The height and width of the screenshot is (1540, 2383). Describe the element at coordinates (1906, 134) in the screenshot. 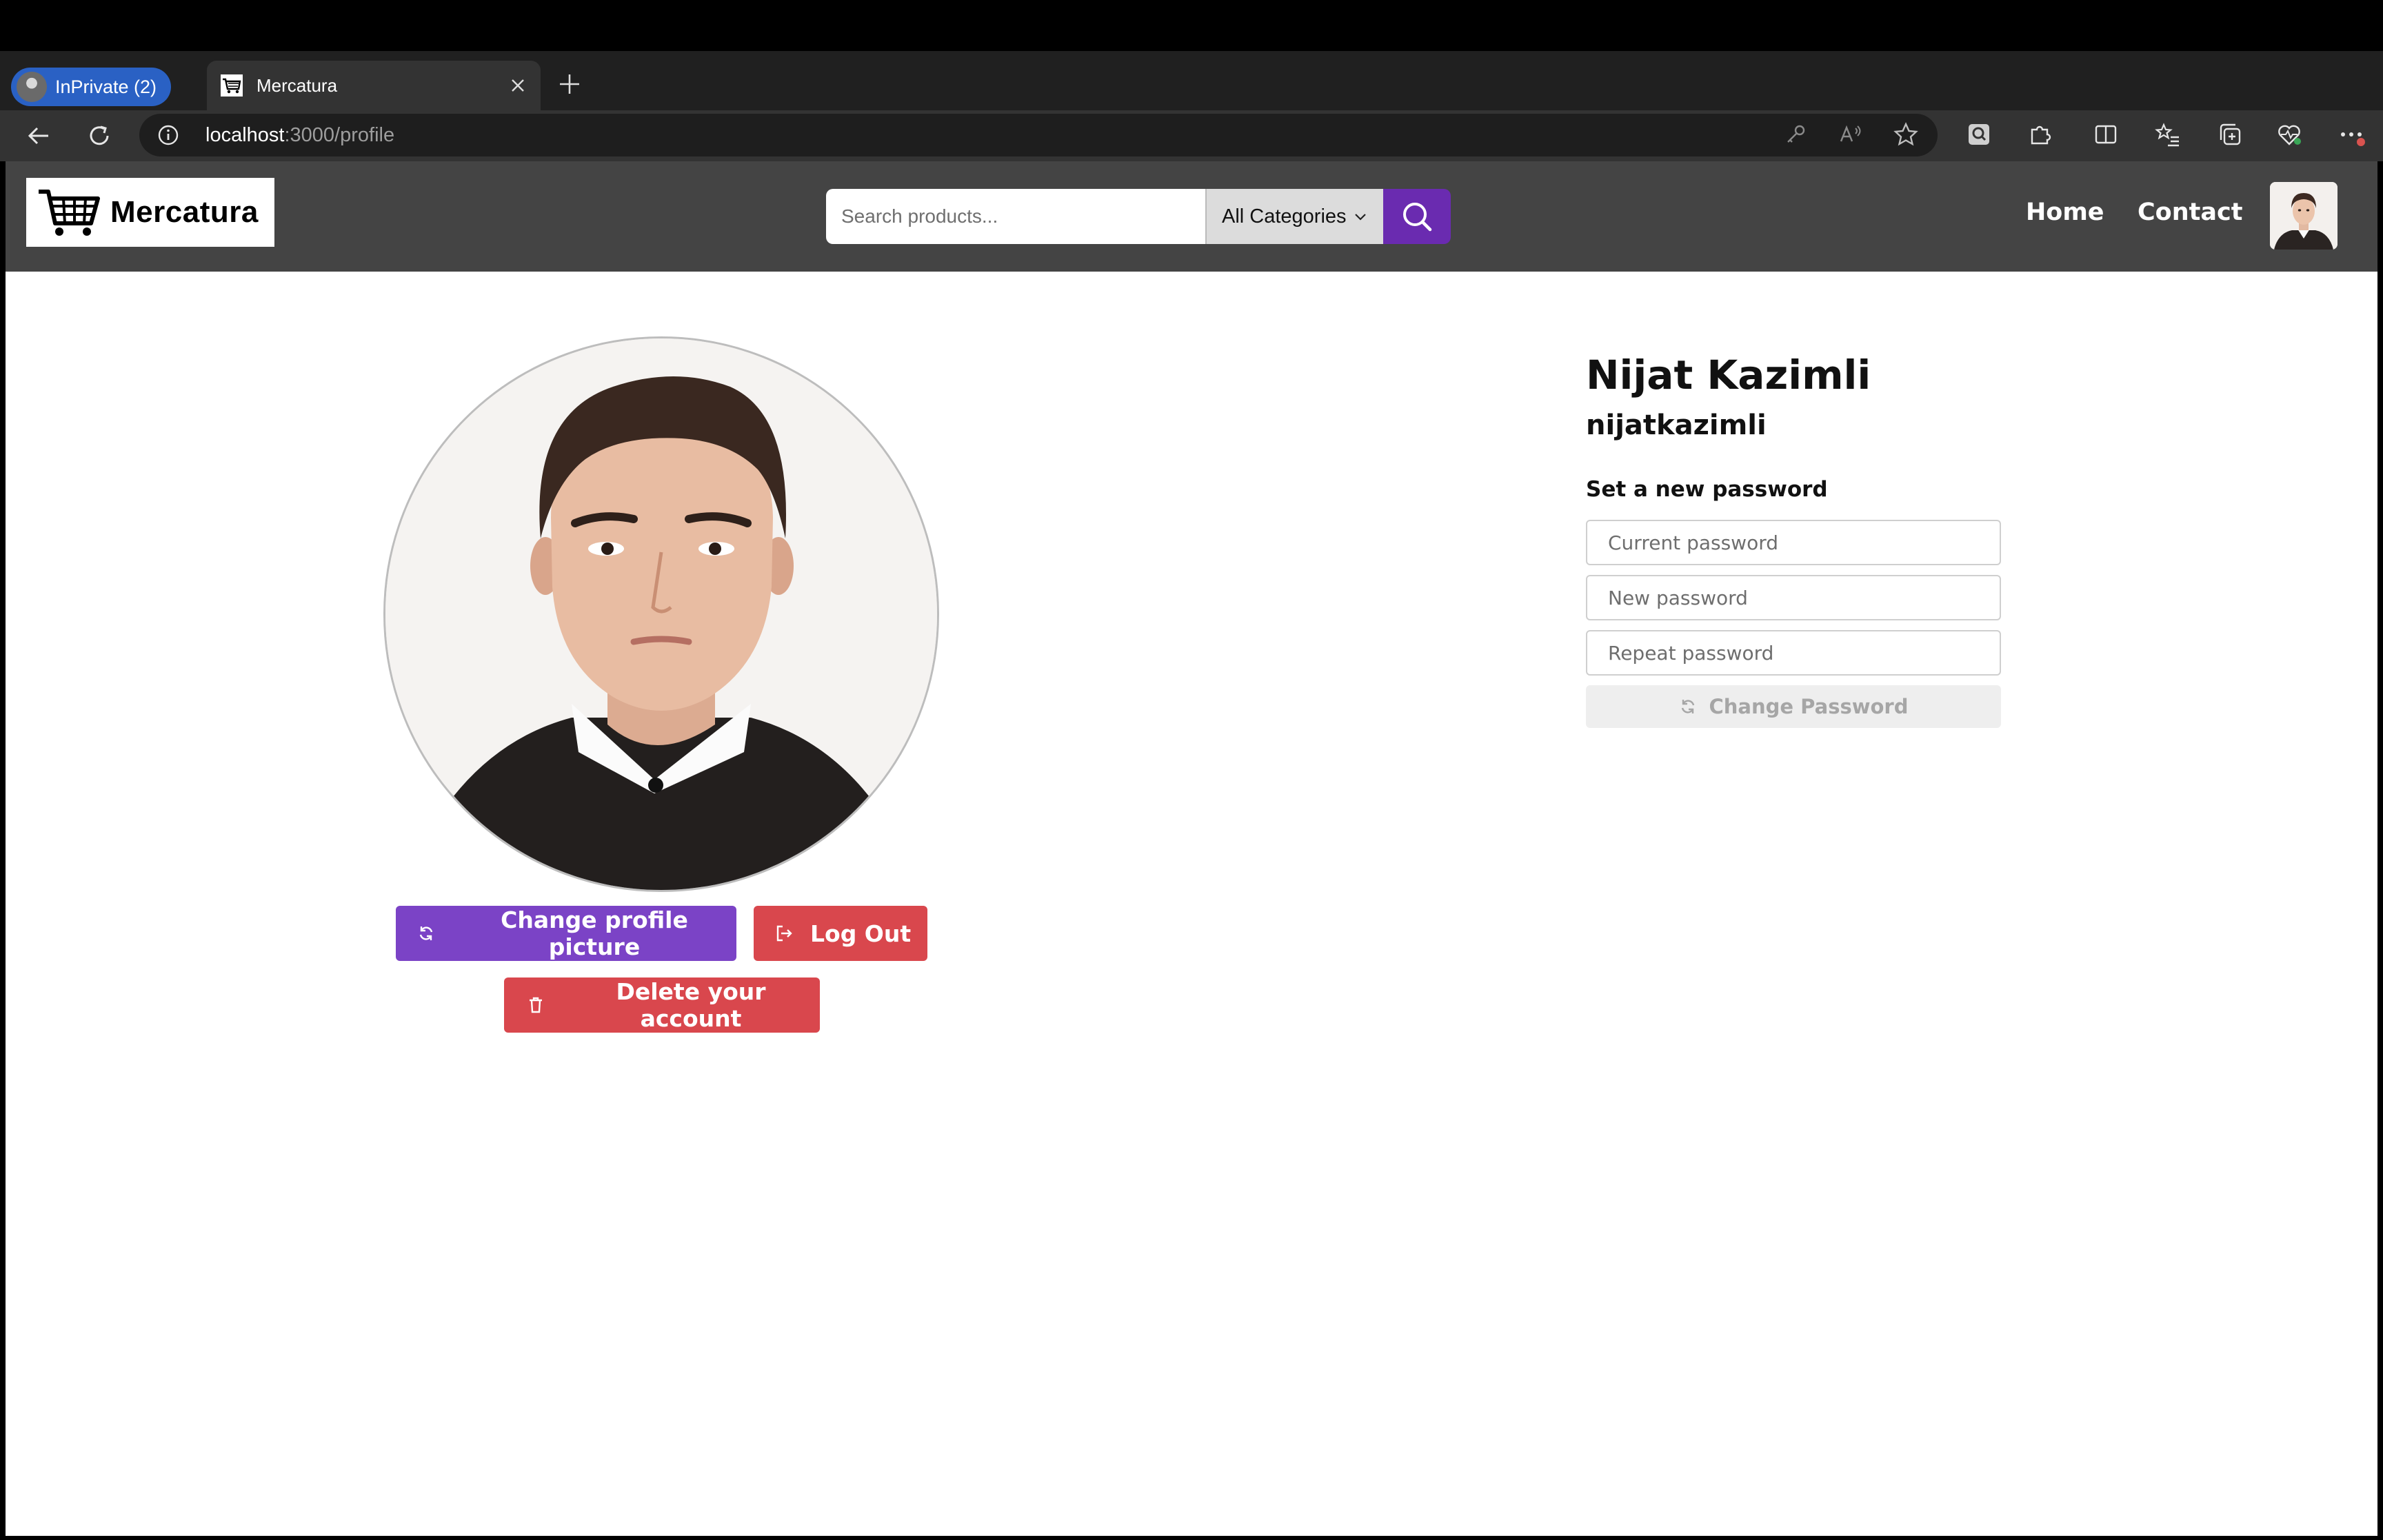

I see `favorite-star-icon` at that location.